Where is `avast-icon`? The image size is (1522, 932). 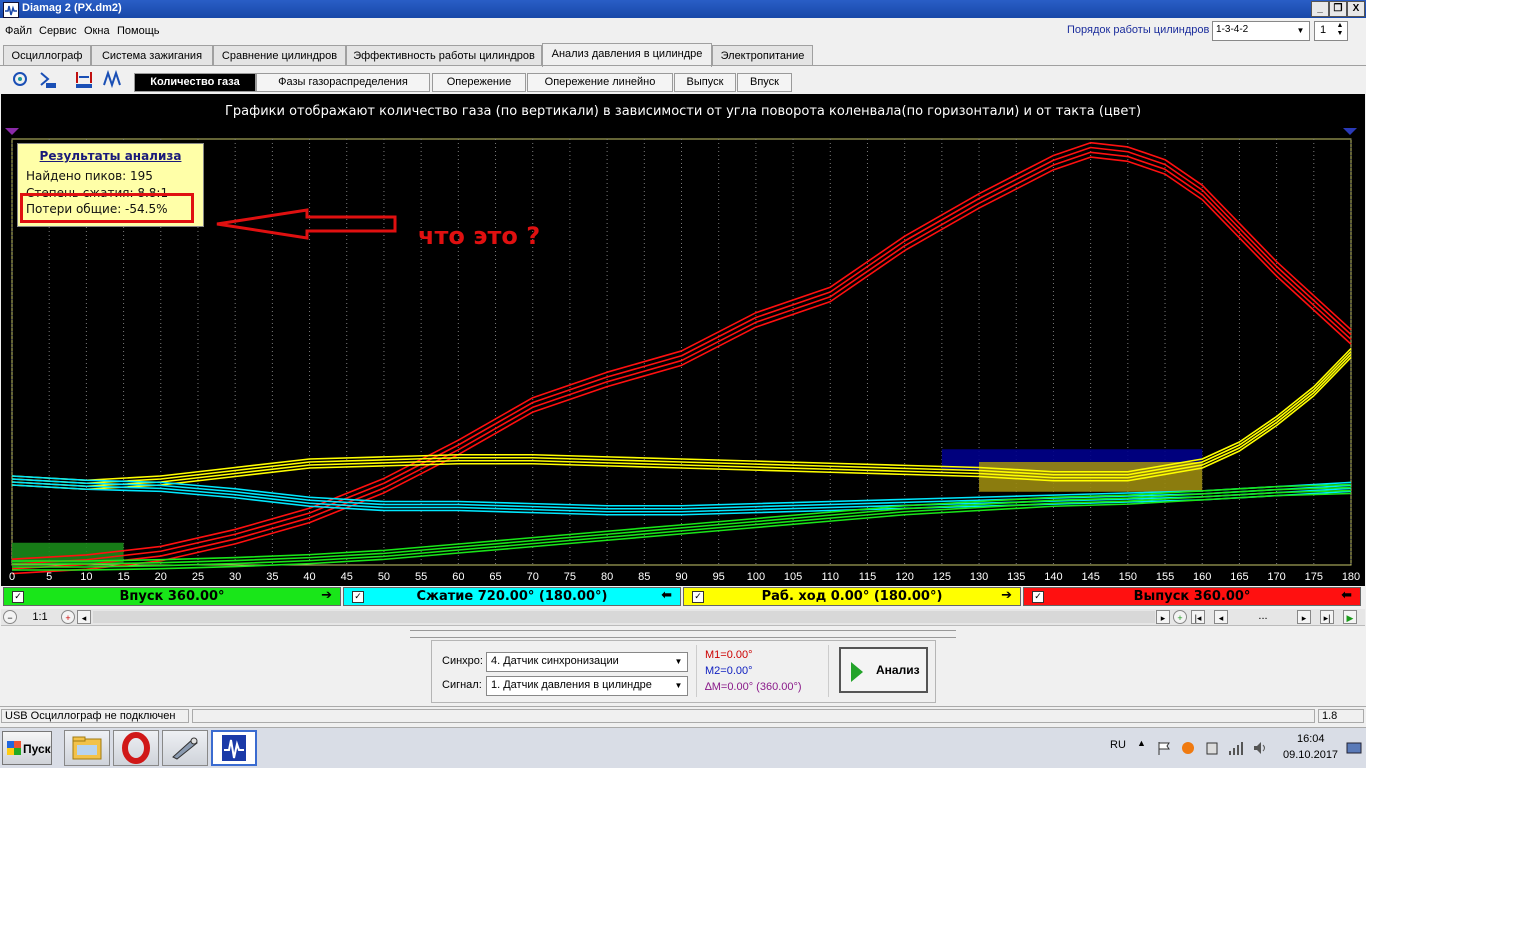
avast-icon is located at coordinates (1188, 748).